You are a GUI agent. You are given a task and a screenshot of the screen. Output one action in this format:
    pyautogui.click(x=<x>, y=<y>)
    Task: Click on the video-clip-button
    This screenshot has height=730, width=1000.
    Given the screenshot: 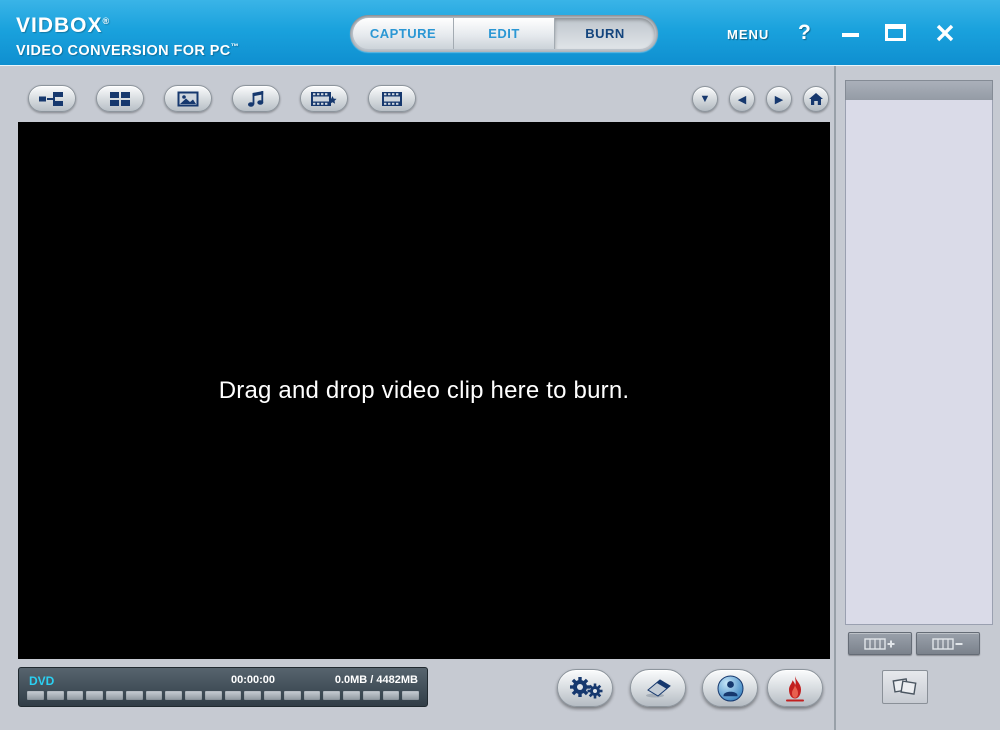 What is the action you would take?
    pyautogui.click(x=392, y=98)
    